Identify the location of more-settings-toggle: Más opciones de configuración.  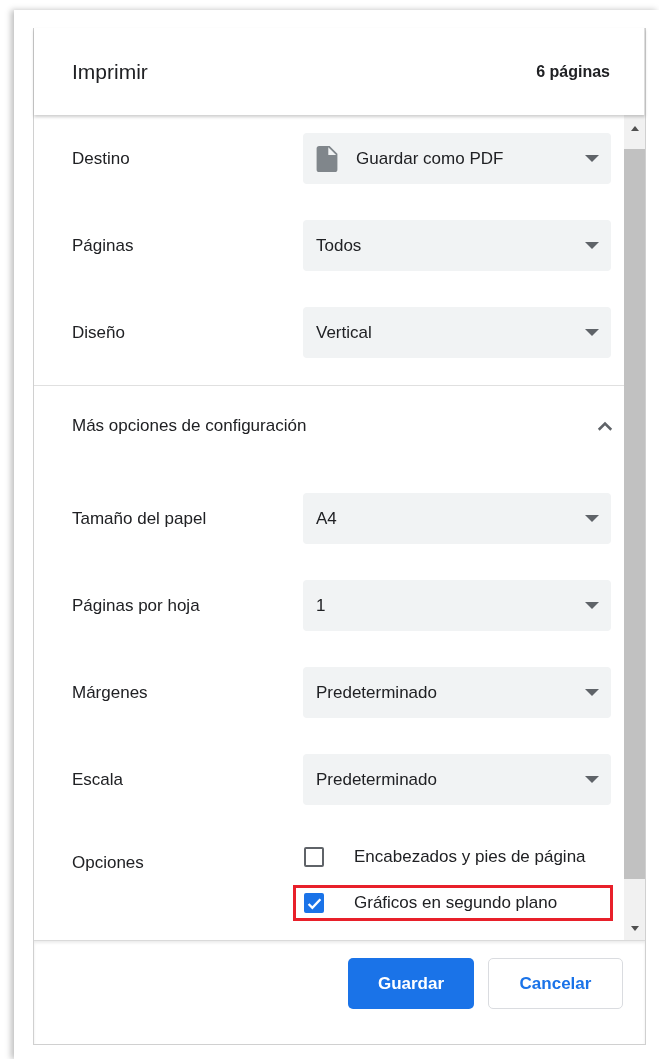
(329, 426).